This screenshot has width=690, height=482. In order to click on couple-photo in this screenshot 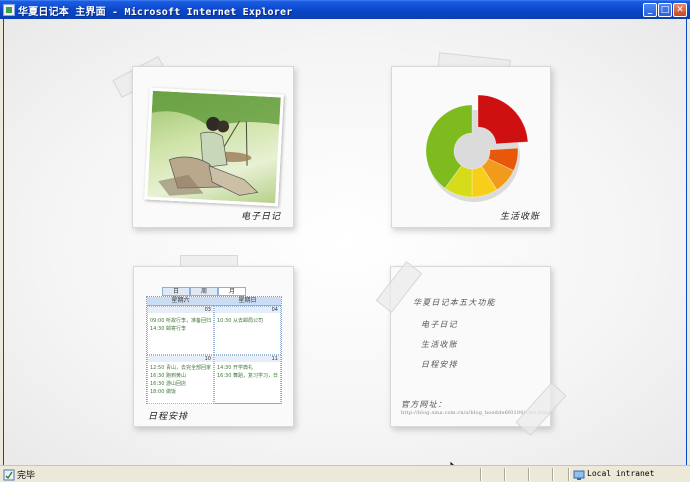, I will do `click(214, 147)`.